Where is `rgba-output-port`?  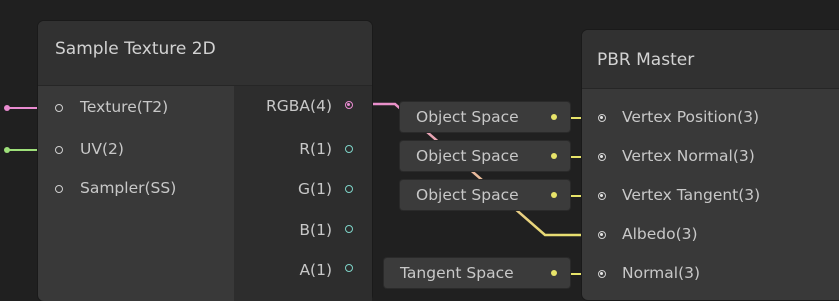 rgba-output-port is located at coordinates (349, 105).